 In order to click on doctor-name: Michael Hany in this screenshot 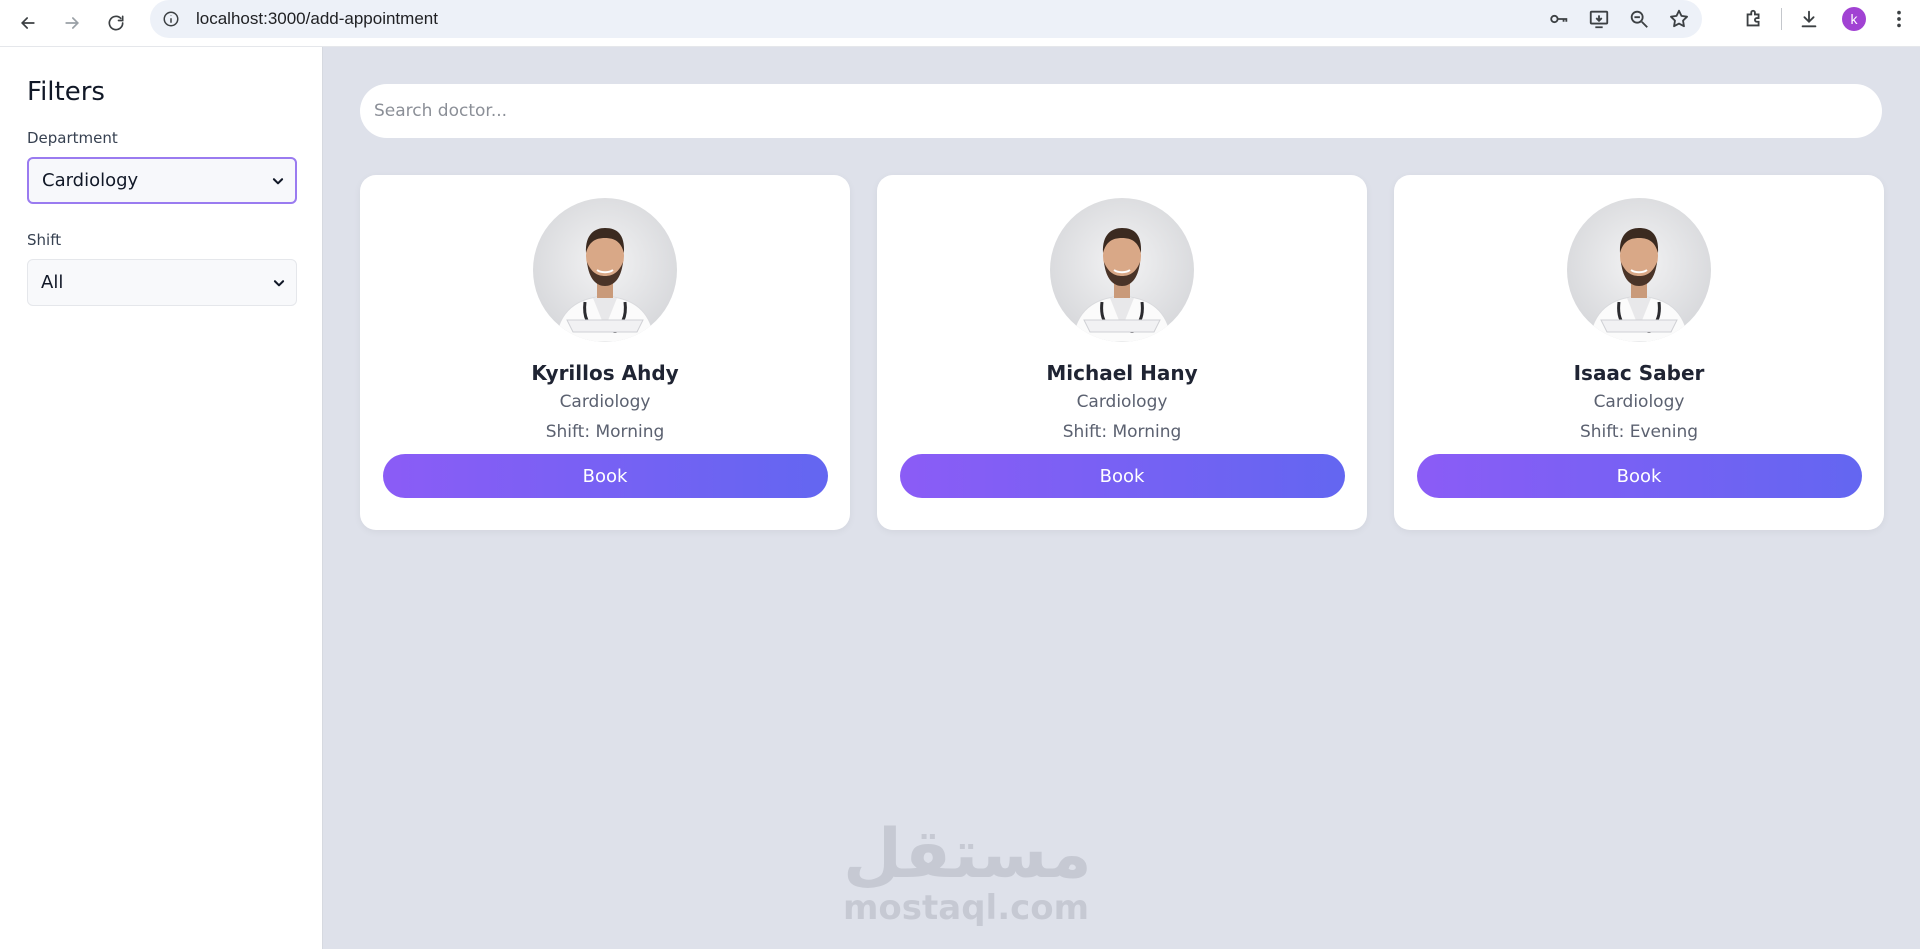, I will do `click(1122, 373)`.